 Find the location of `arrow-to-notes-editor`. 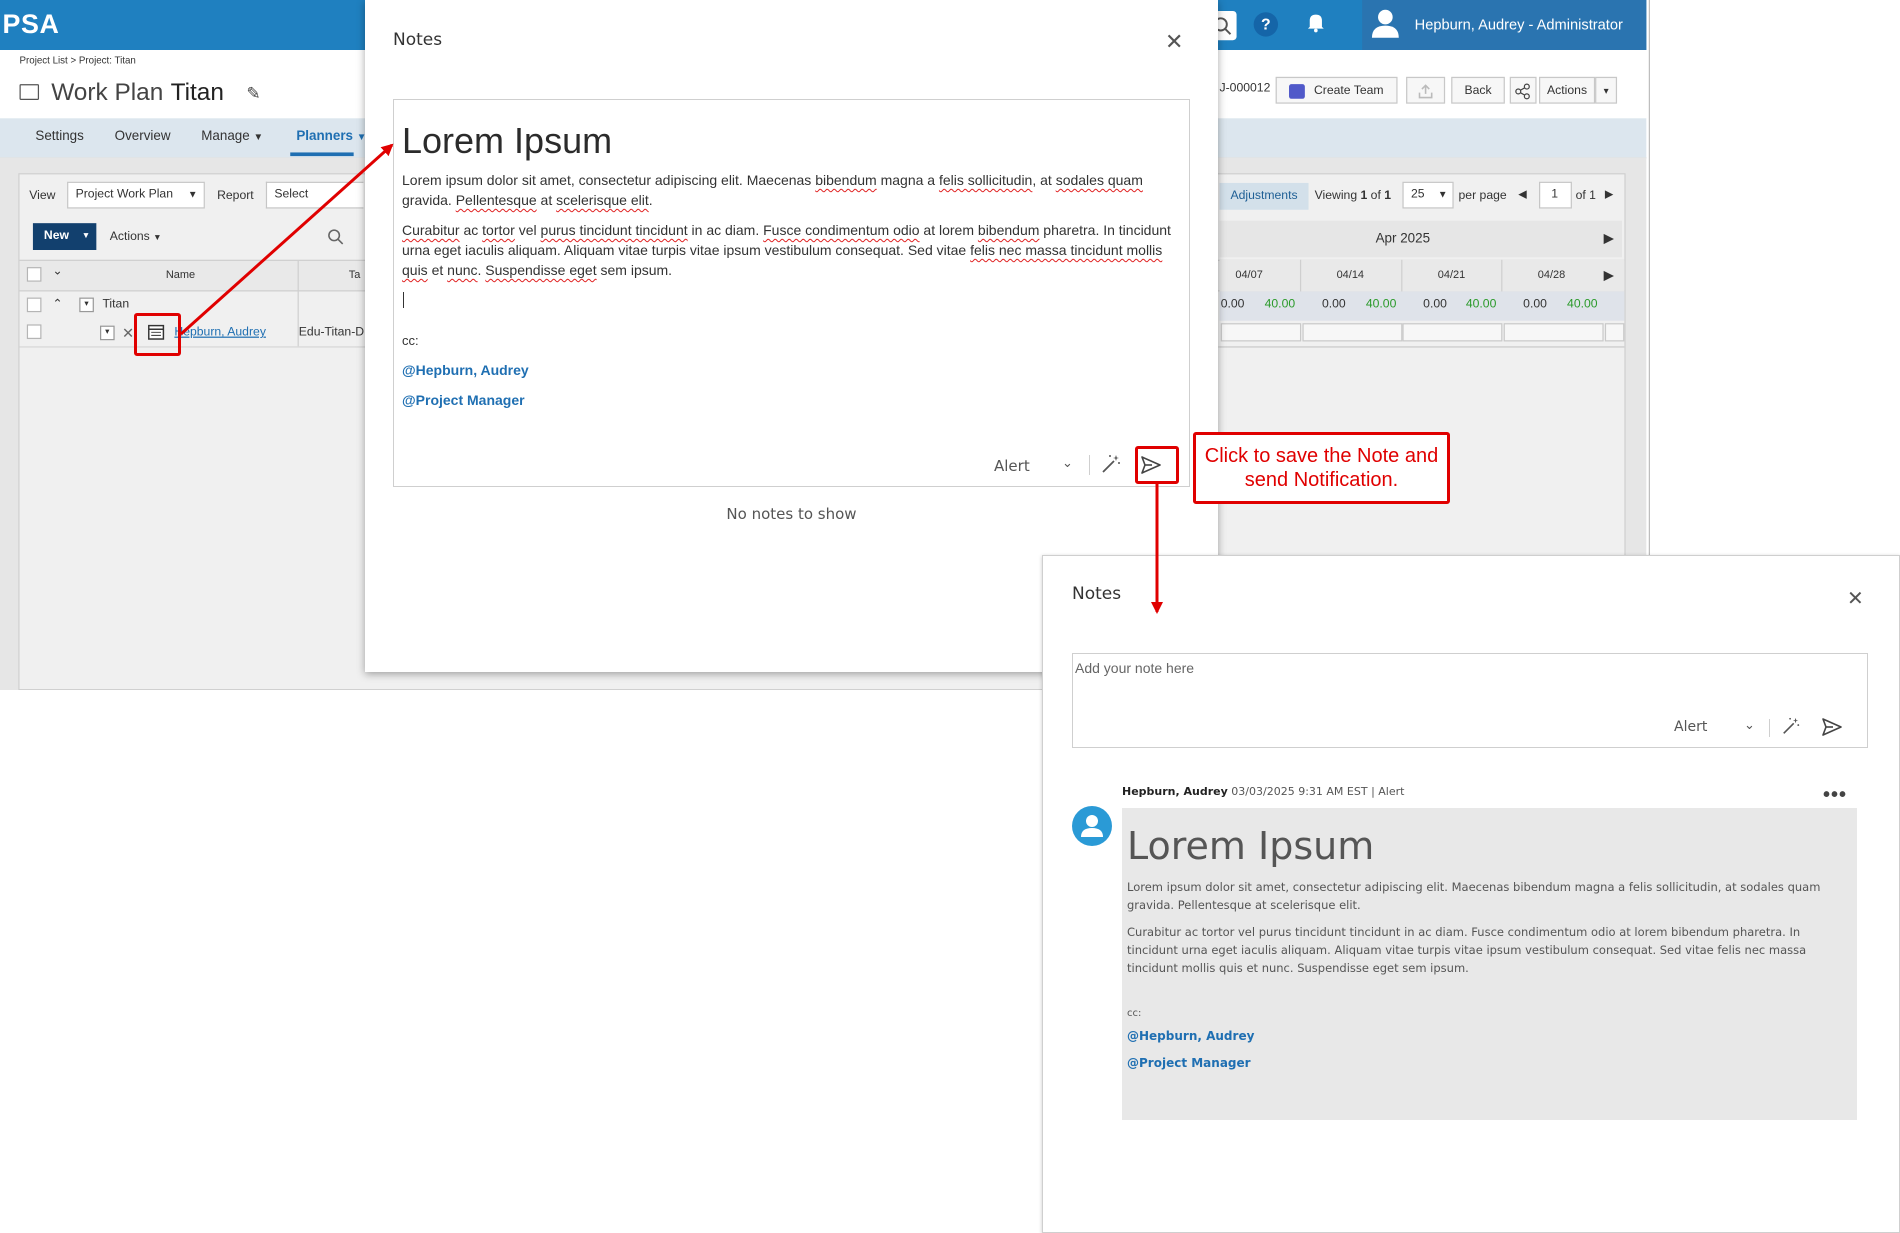

arrow-to-notes-editor is located at coordinates (286, 239).